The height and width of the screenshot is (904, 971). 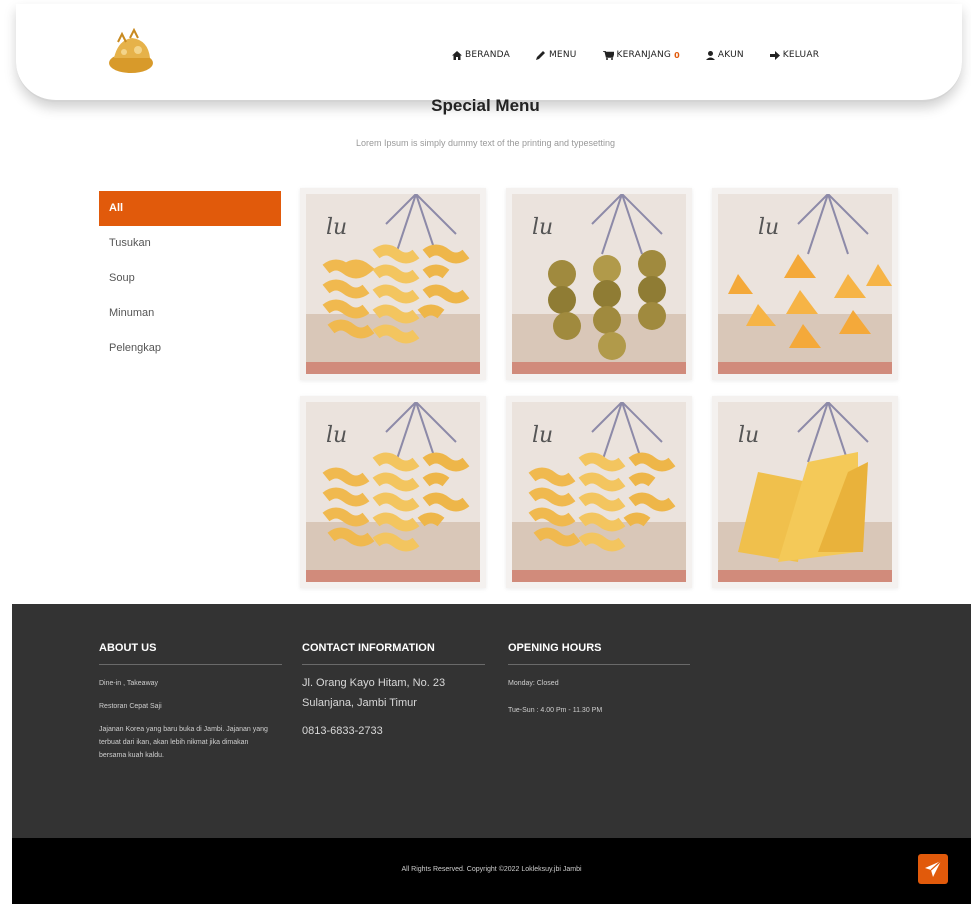 I want to click on logout-icon, so click(x=774, y=55).